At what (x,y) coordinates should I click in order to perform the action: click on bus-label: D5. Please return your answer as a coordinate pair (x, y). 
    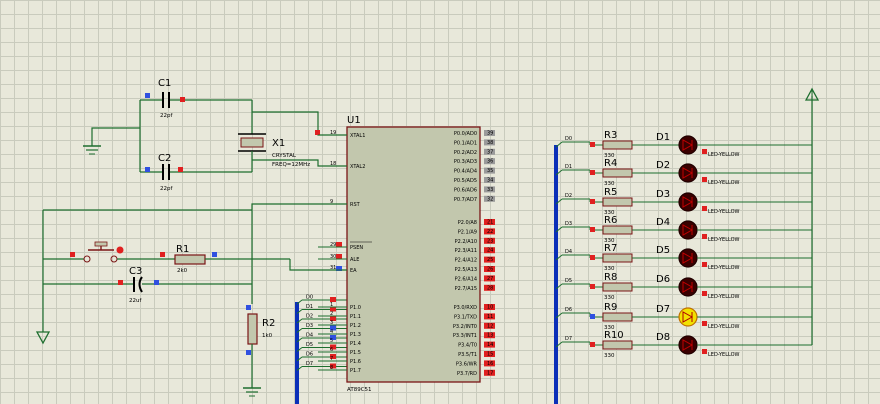
    Looking at the image, I should click on (309, 345).